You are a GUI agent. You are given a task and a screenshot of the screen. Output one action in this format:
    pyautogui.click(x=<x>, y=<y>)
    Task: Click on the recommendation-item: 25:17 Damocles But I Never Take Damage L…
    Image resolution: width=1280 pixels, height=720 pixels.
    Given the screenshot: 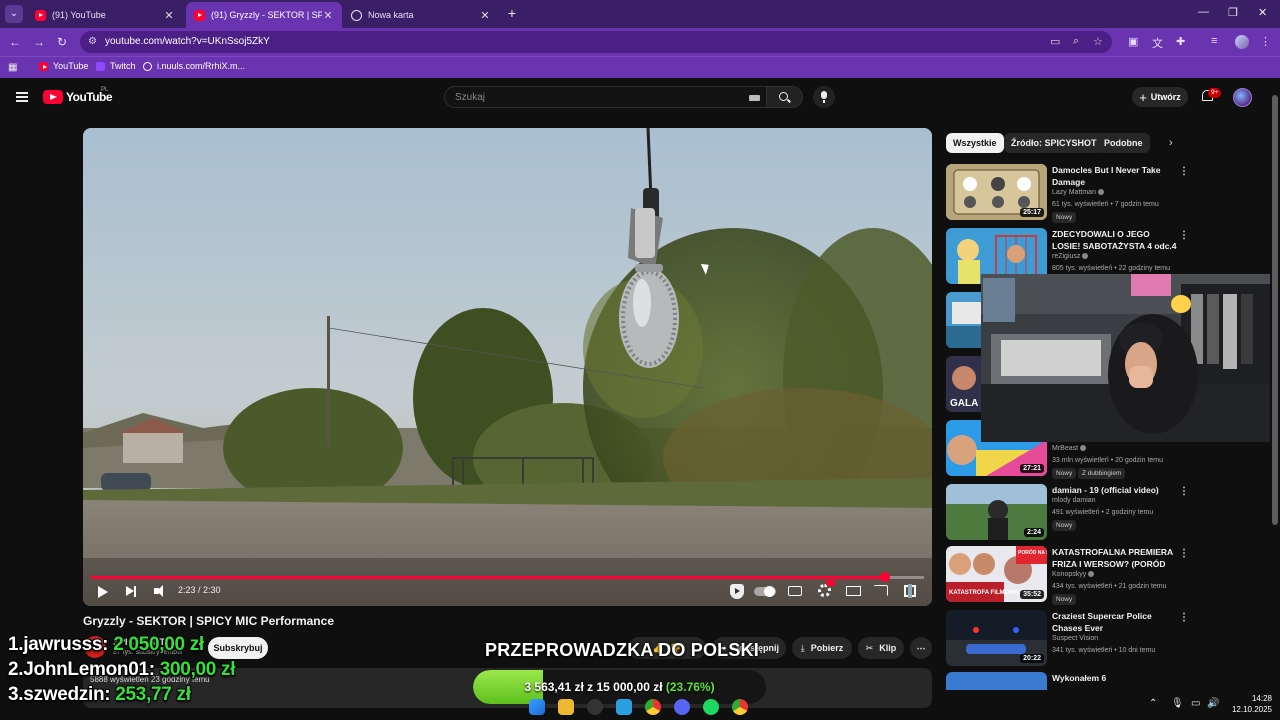 What is the action you would take?
    pyautogui.click(x=1071, y=194)
    